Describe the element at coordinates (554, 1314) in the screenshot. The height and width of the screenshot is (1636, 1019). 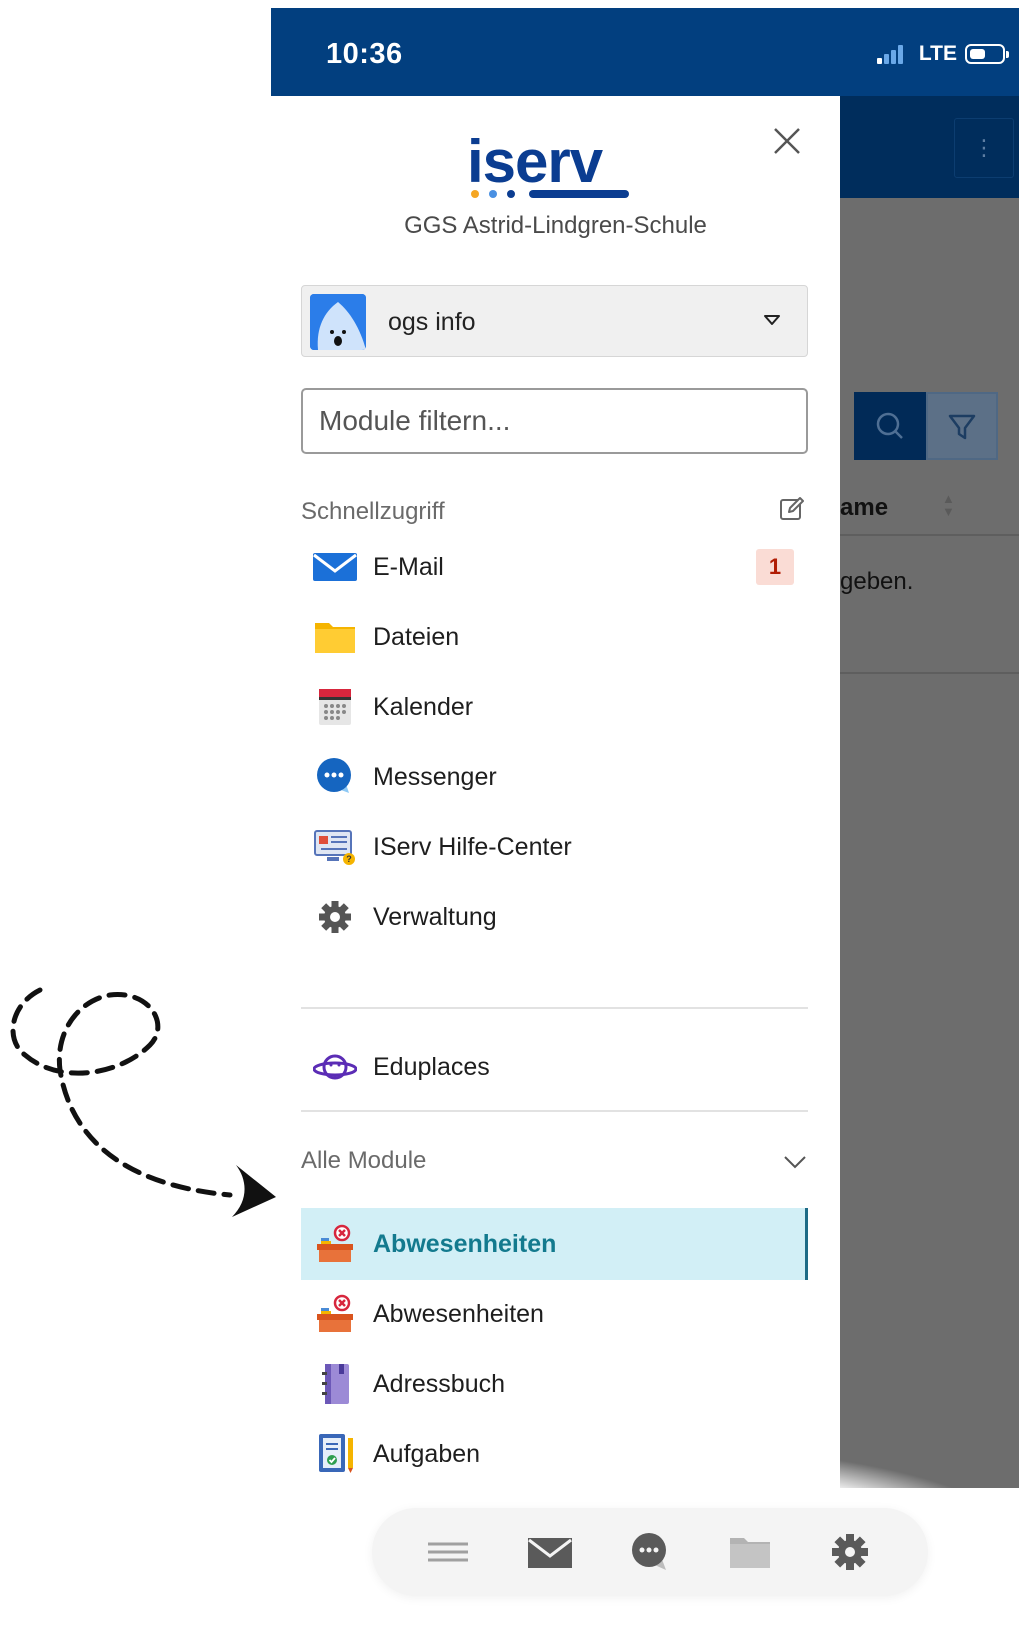
I see `module-item-absences: Abwesenheiten` at that location.